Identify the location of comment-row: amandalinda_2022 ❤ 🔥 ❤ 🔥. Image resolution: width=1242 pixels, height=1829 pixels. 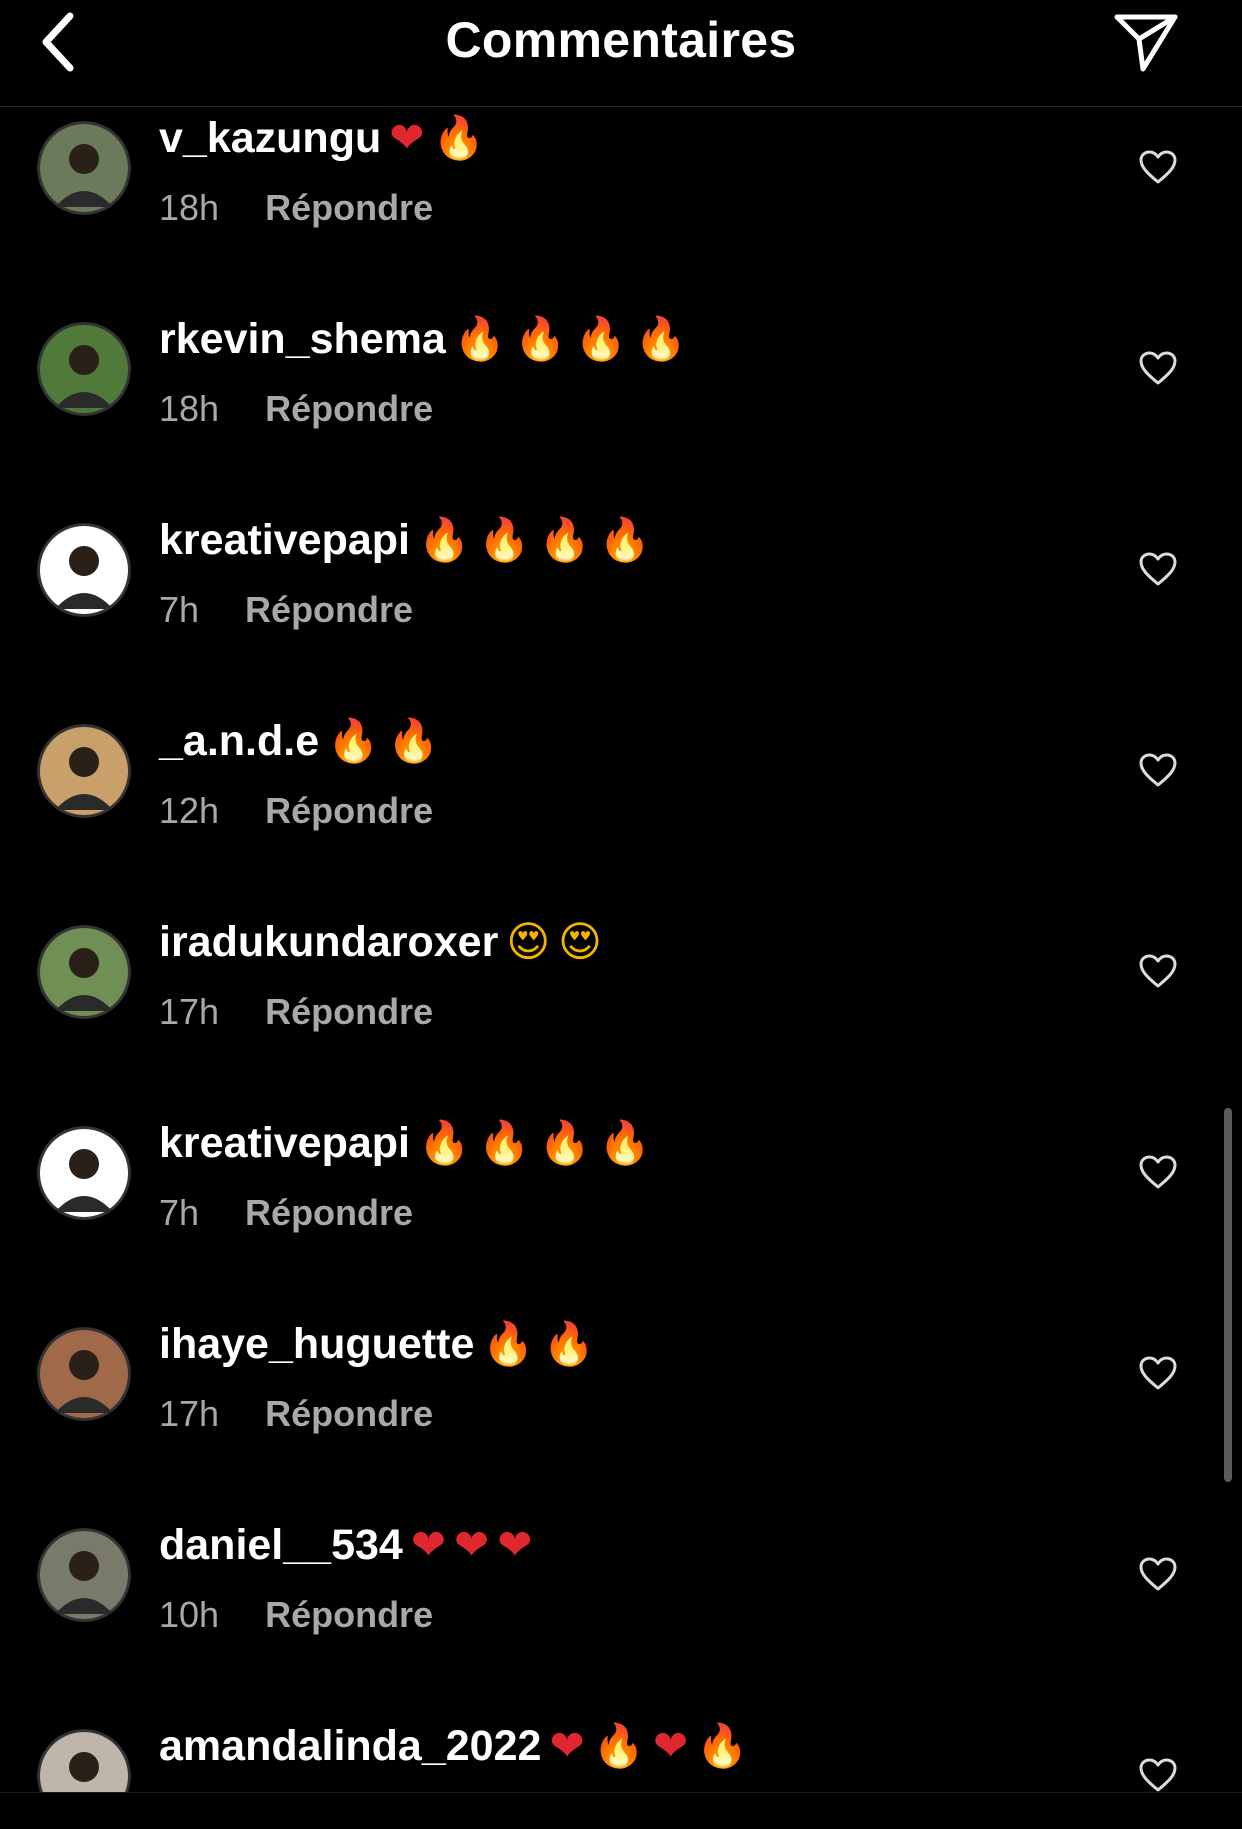
(621, 1753).